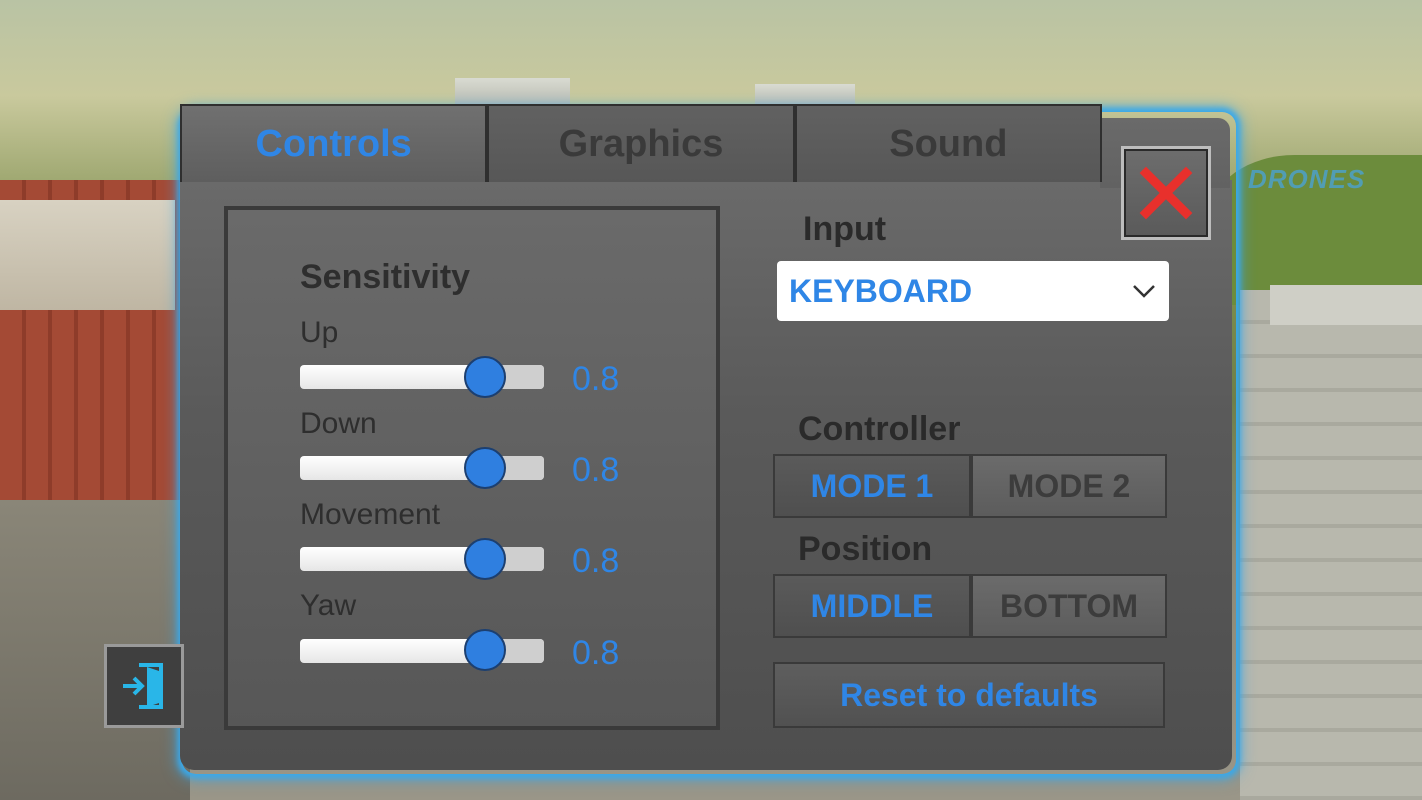 The width and height of the screenshot is (1422, 800). I want to click on background-rooftop, so click(87, 255).